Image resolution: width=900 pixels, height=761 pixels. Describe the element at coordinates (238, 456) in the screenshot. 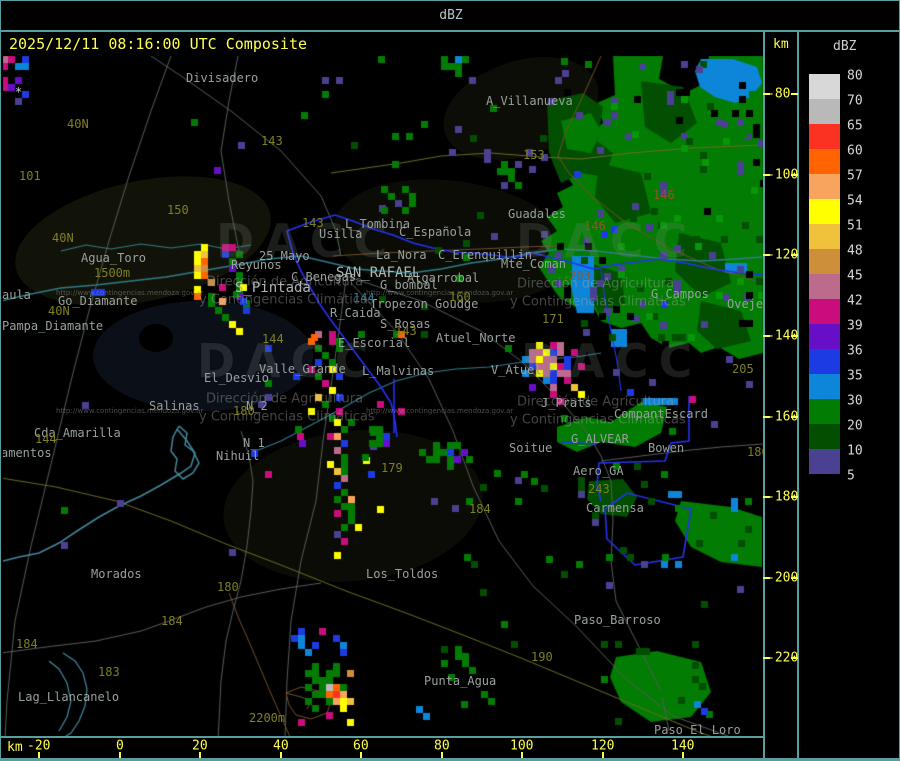

I see `map-label-nihuil: Nihuil` at that location.